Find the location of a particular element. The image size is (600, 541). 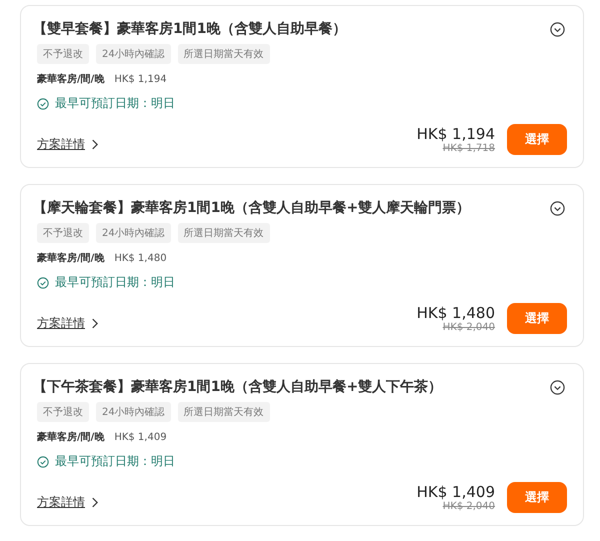

package-title: 【摩天輪套餐】豪華客房1間1晚（含雙人自助早餐+雙人摩天輪門票） is located at coordinates (251, 208).